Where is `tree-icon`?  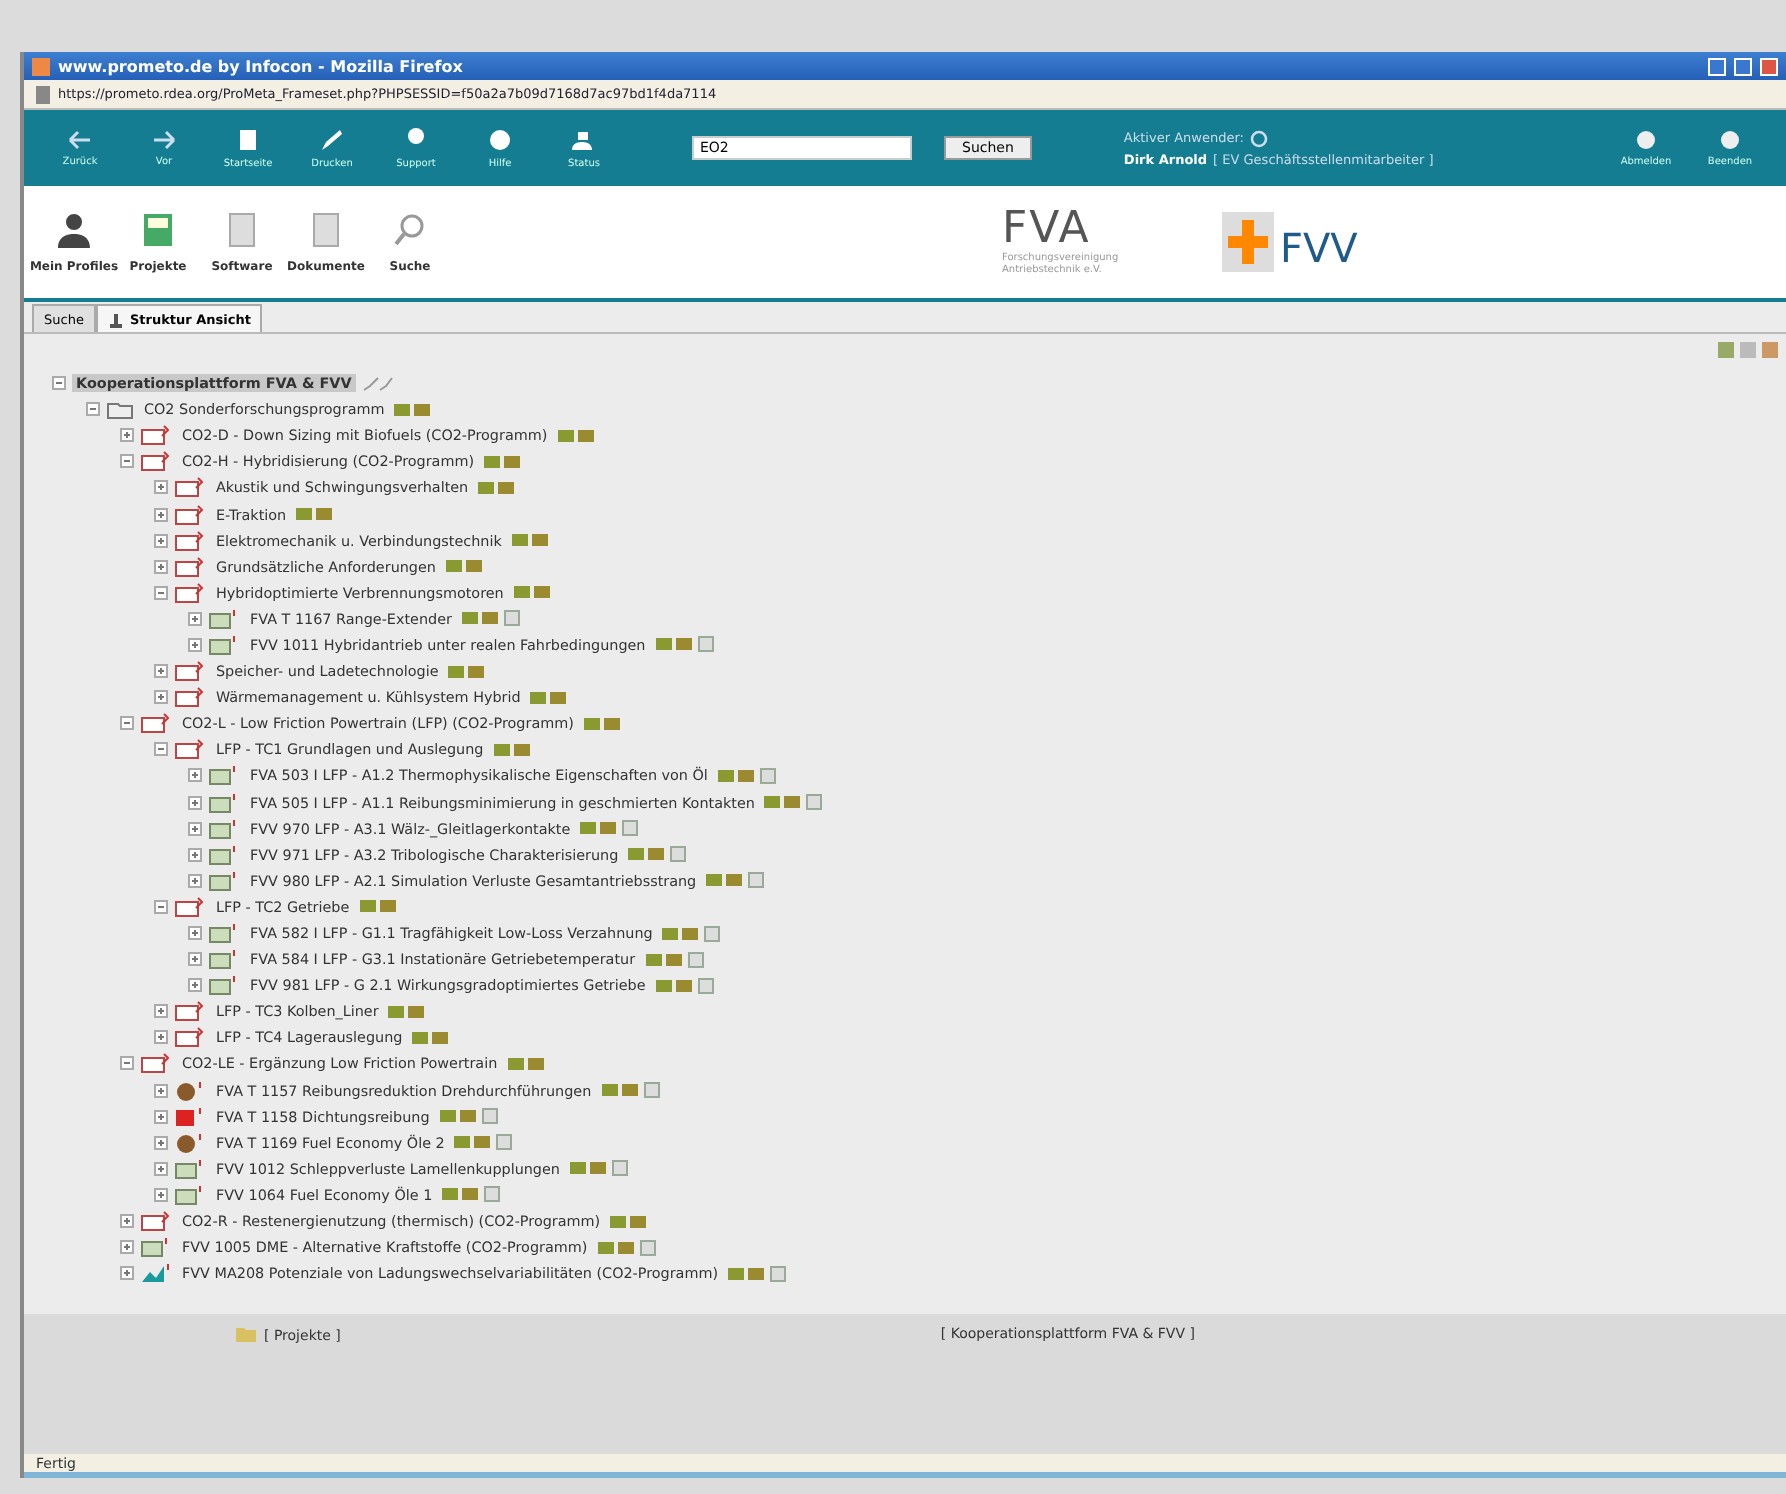
tree-icon is located at coordinates (115, 319).